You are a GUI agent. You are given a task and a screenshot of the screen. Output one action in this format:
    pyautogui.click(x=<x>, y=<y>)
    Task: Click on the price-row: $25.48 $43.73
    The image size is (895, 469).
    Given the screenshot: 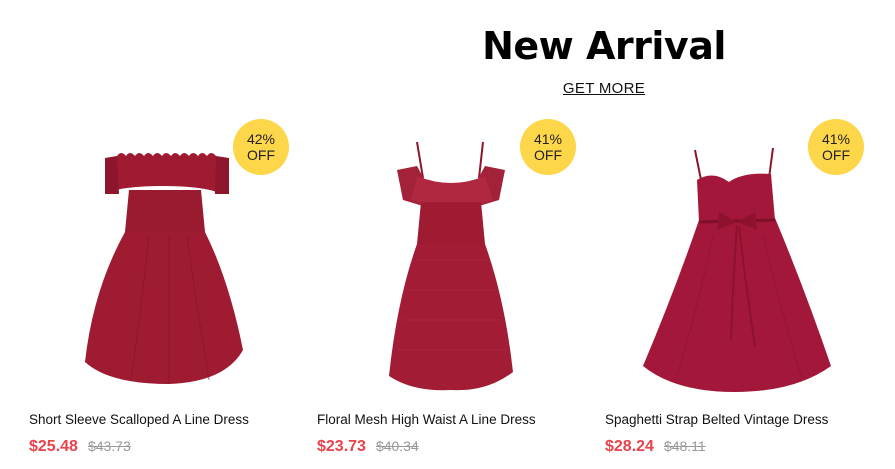 What is the action you would take?
    pyautogui.click(x=80, y=447)
    